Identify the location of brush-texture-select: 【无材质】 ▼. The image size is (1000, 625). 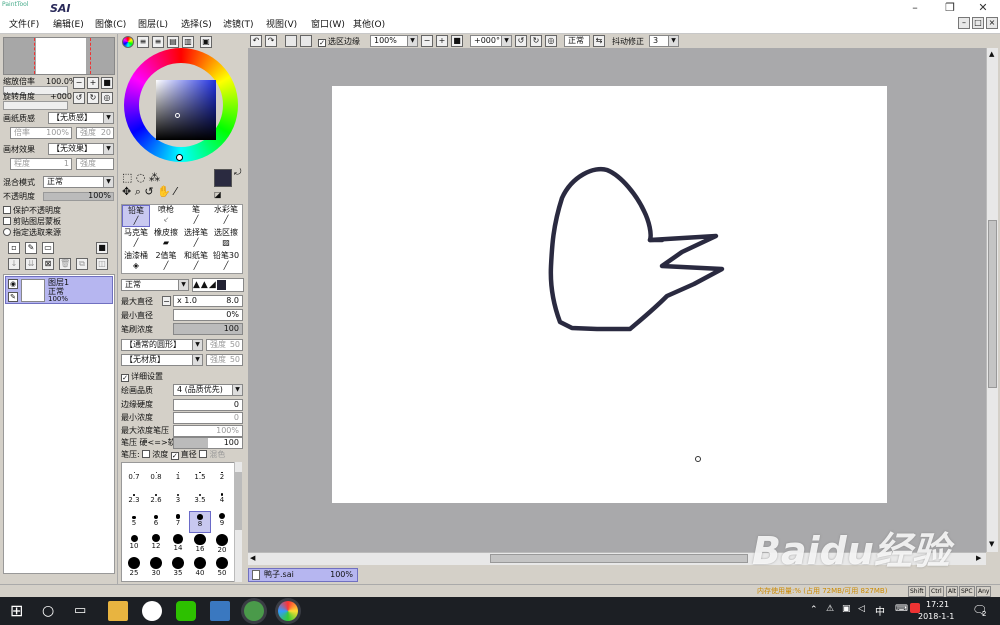
(162, 360).